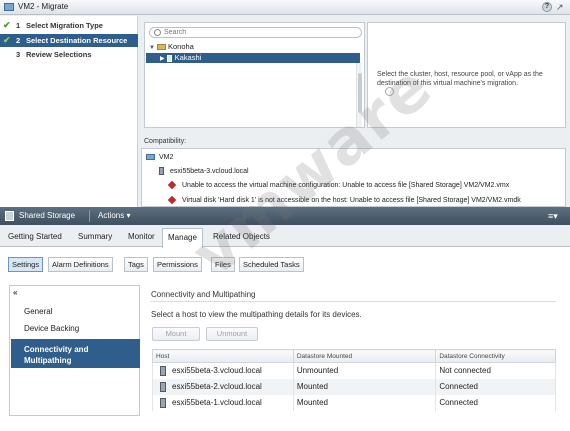 The image size is (570, 431). What do you see at coordinates (18, 54) in the screenshot?
I see `step-number: 3` at bounding box center [18, 54].